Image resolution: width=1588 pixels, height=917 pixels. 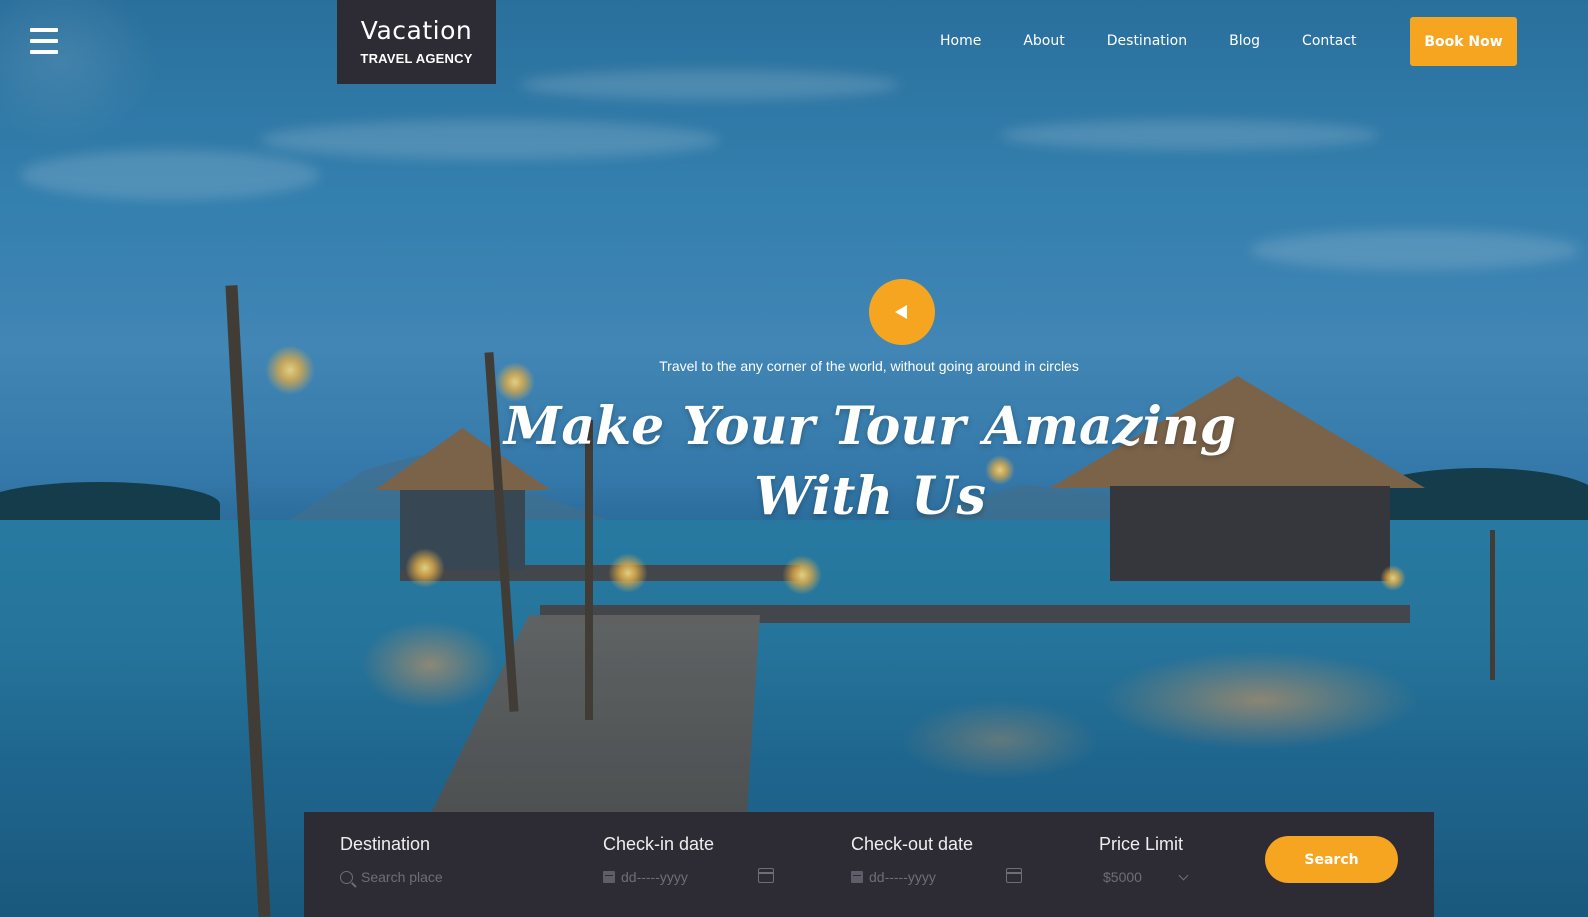 What do you see at coordinates (1147, 41) in the screenshot?
I see `nav-destination: Destination` at bounding box center [1147, 41].